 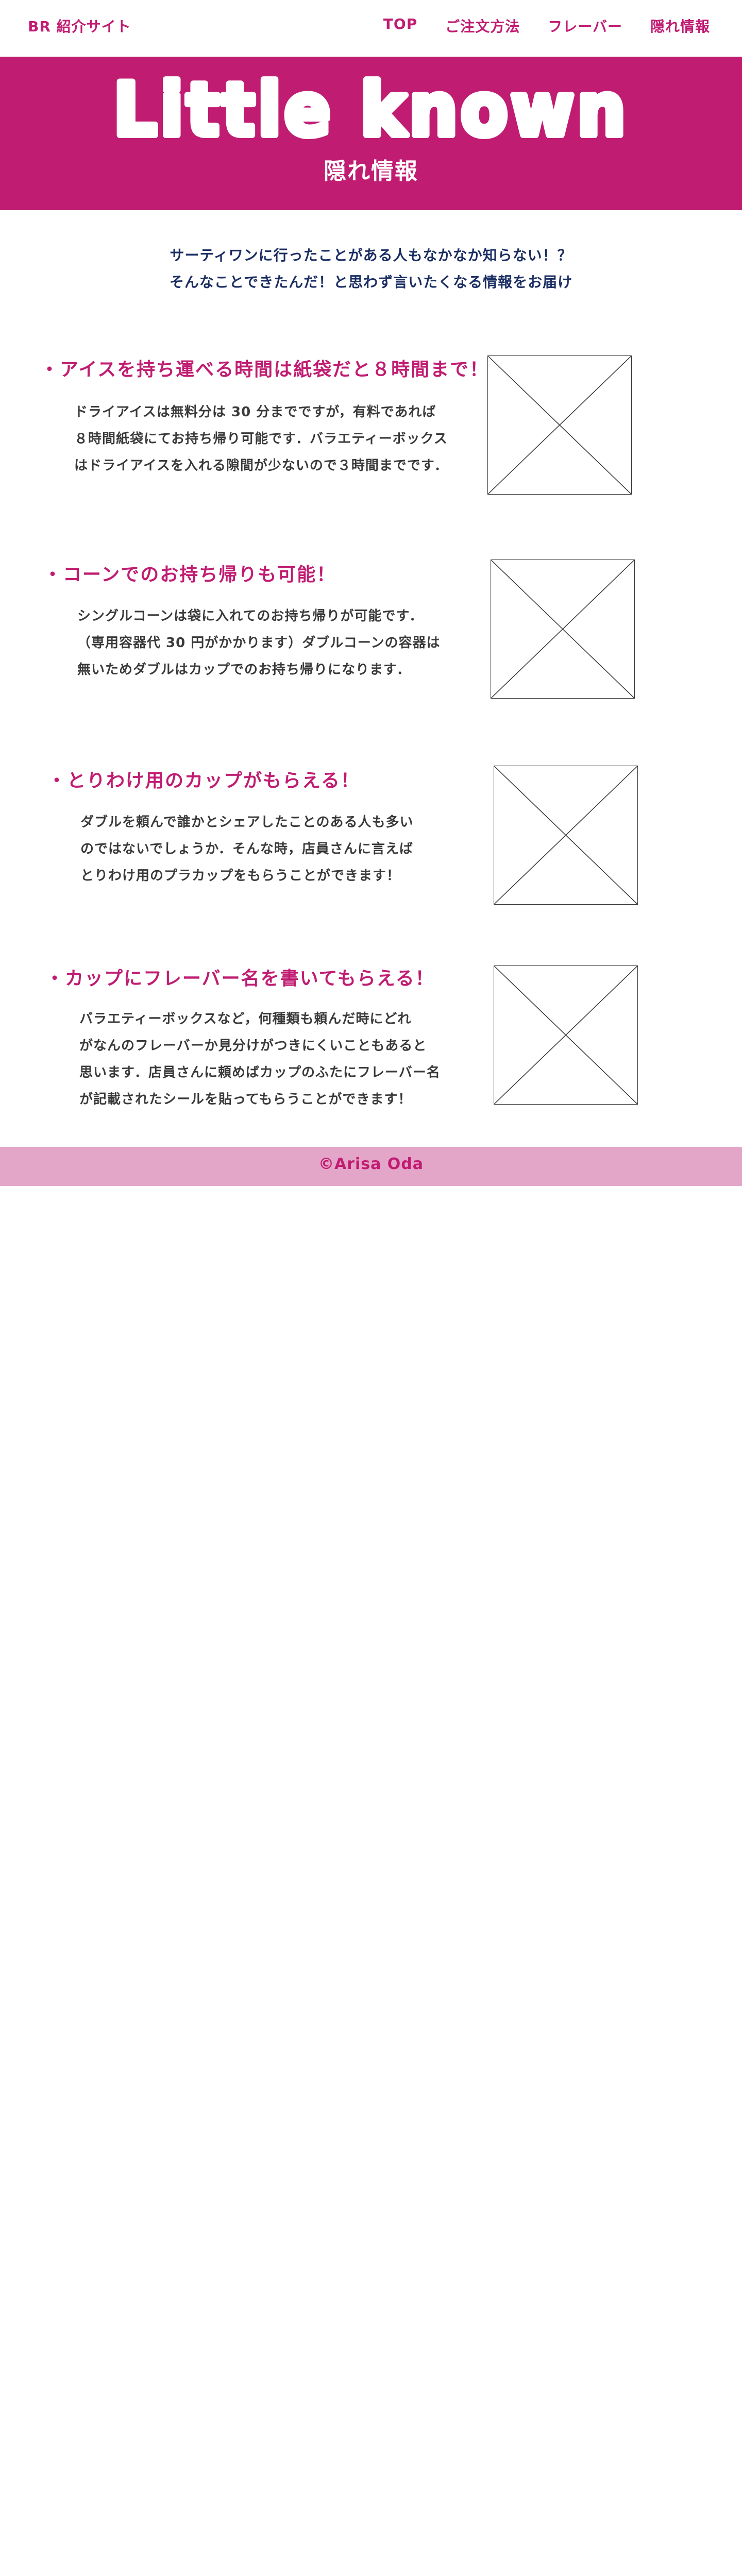 I want to click on intro-line-2: そんなことできたんだ！と思わず言いたくなる情報をお届け, so click(x=371, y=282).